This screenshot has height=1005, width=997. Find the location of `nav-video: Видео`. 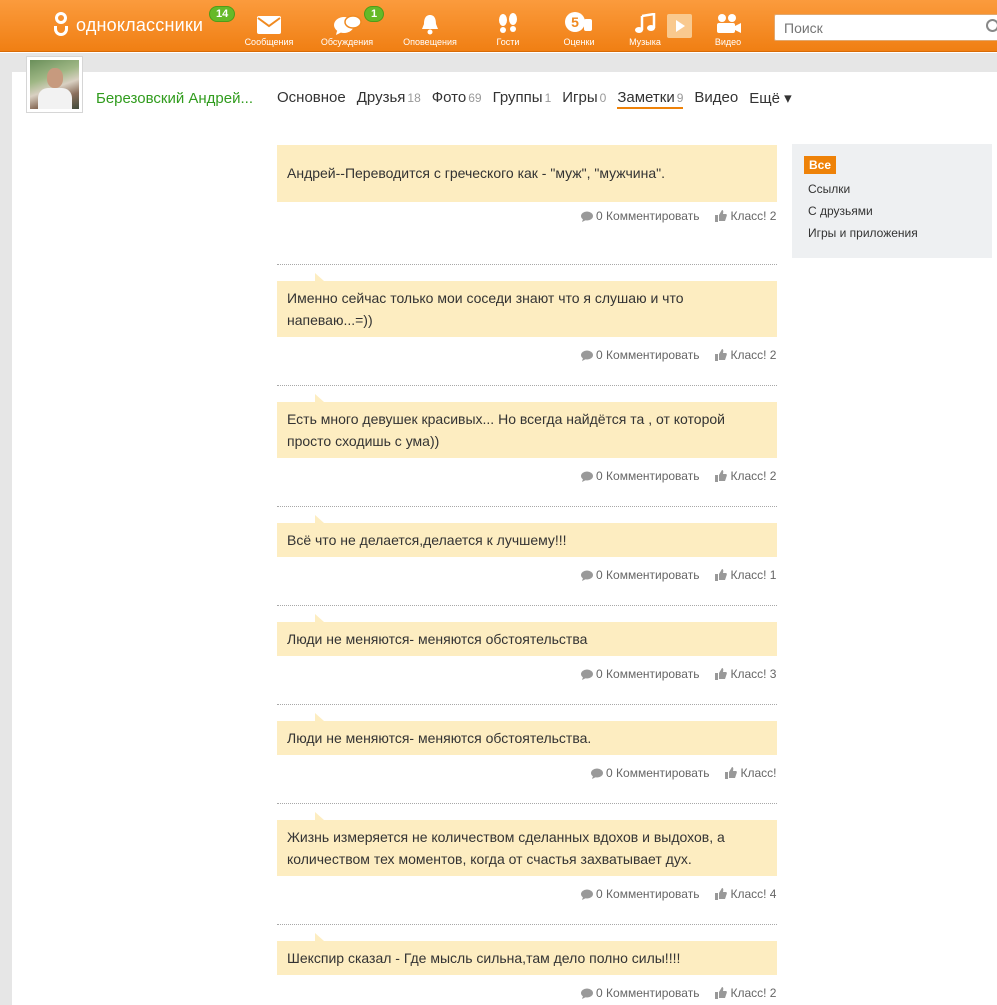

nav-video: Видео is located at coordinates (728, 26).